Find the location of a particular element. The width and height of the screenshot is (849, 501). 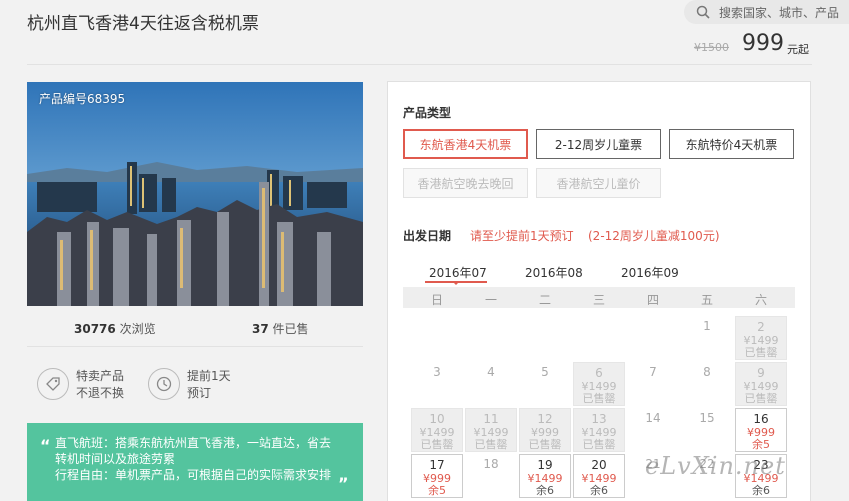

day-number: 20 is located at coordinates (599, 465).